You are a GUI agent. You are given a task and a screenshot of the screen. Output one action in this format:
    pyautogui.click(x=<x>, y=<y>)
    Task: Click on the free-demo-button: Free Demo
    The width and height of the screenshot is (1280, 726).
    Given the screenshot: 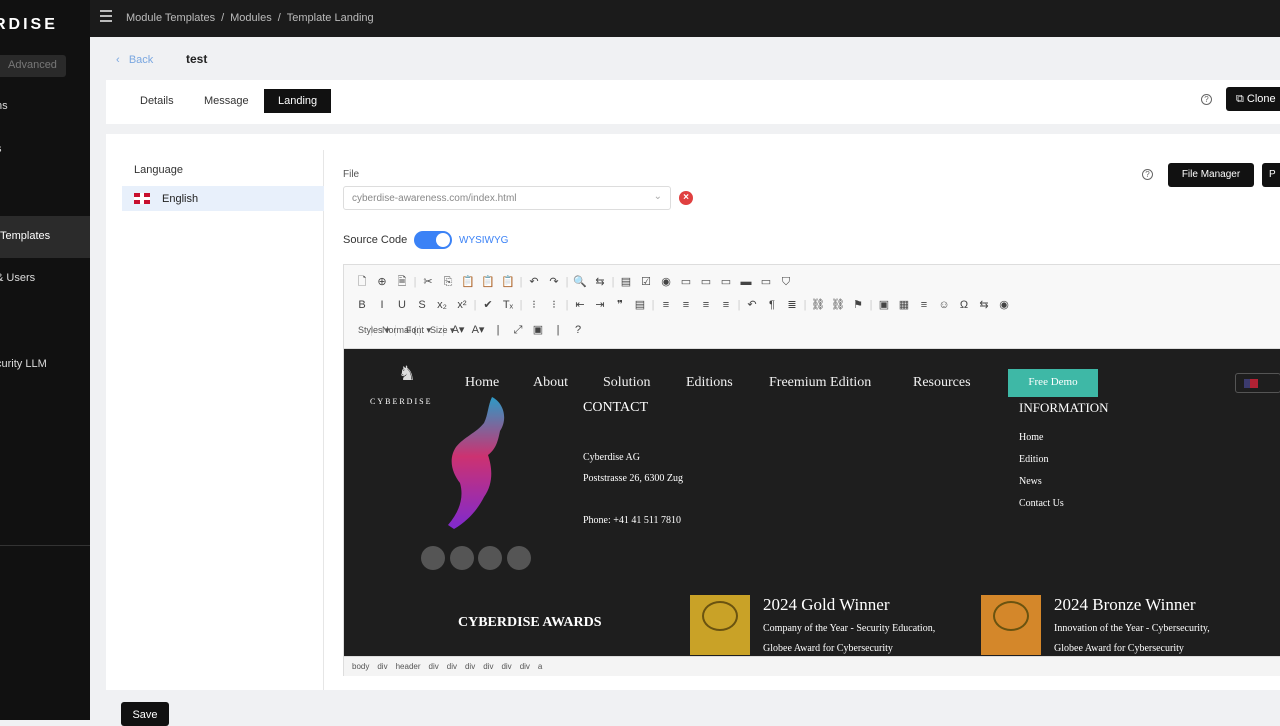 What is the action you would take?
    pyautogui.click(x=1053, y=383)
    